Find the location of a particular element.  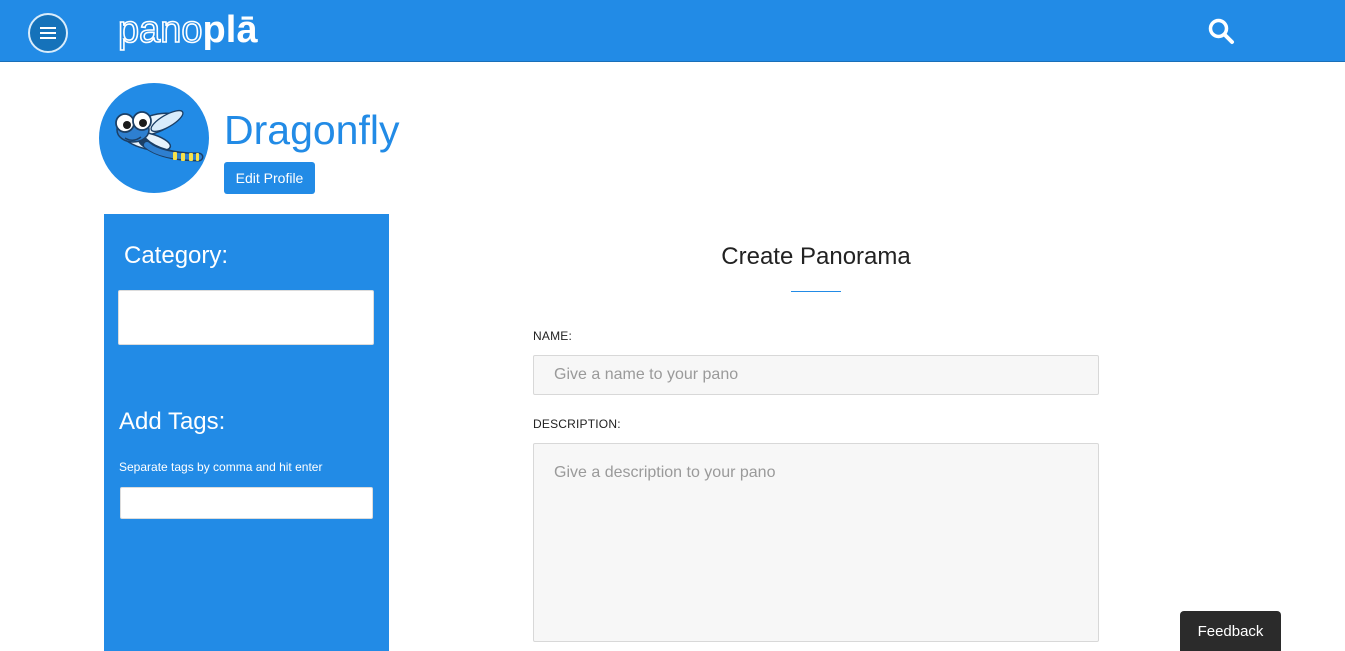

top-navbar: pano plā is located at coordinates (672, 31).